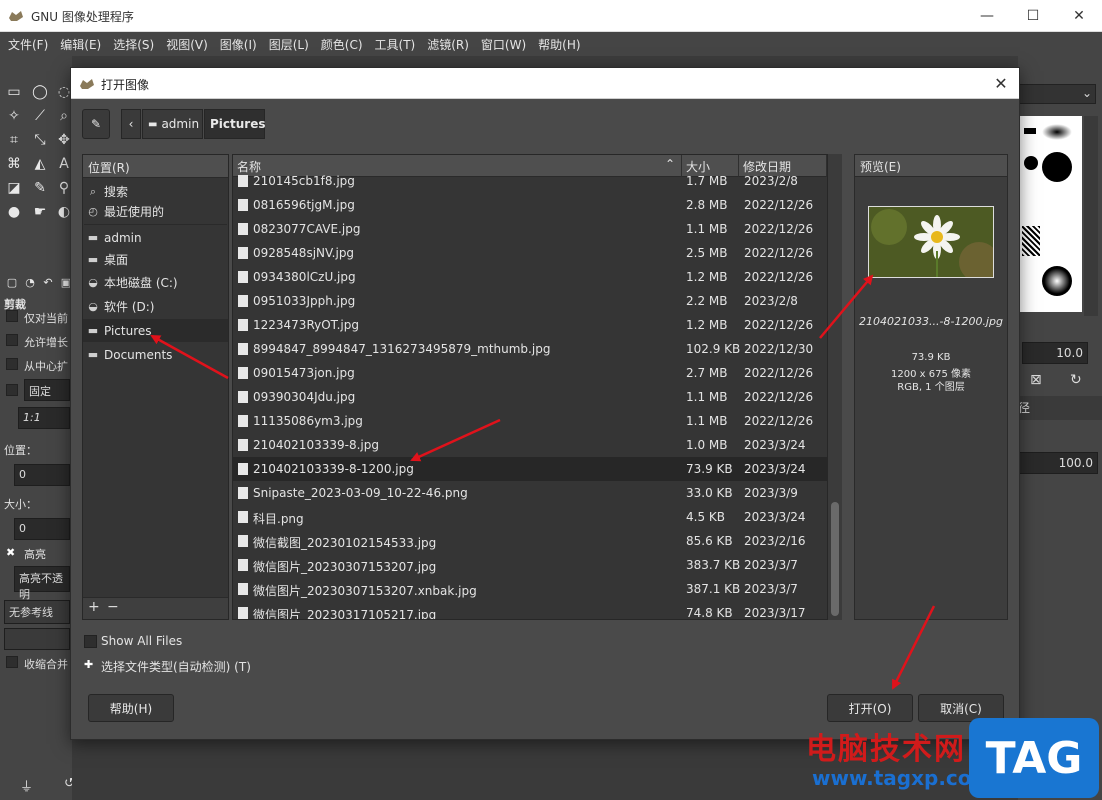 The image size is (1102, 800). I want to click on show-all-files-checkbox, so click(90, 641).